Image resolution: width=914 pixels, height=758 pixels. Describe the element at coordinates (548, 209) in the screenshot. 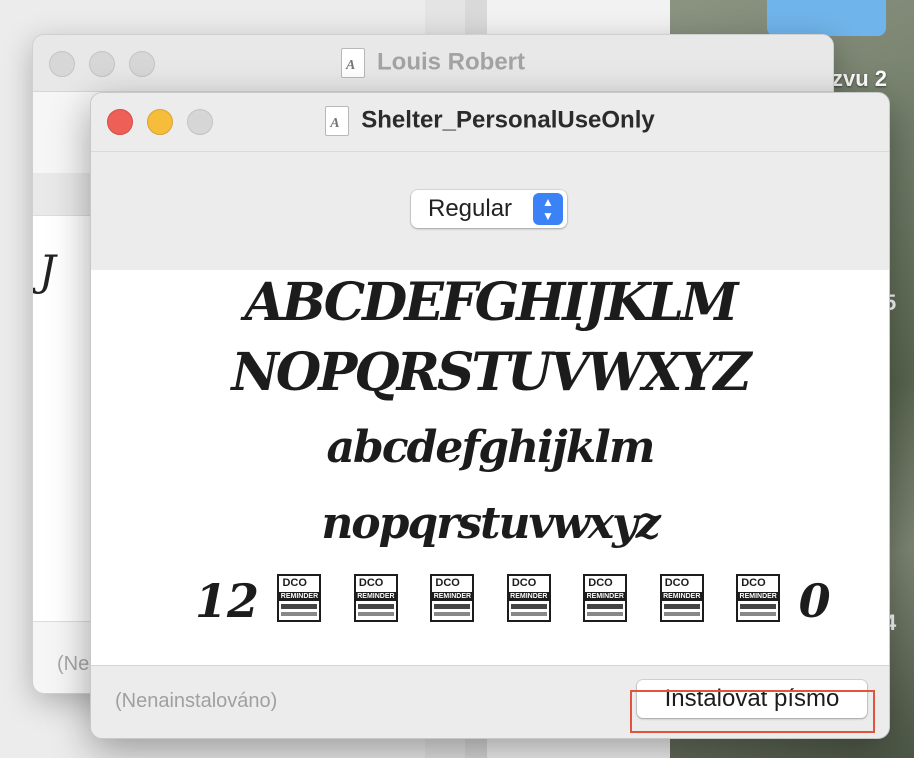

I see `chevron-up-down-icon: ▲ ▼` at that location.